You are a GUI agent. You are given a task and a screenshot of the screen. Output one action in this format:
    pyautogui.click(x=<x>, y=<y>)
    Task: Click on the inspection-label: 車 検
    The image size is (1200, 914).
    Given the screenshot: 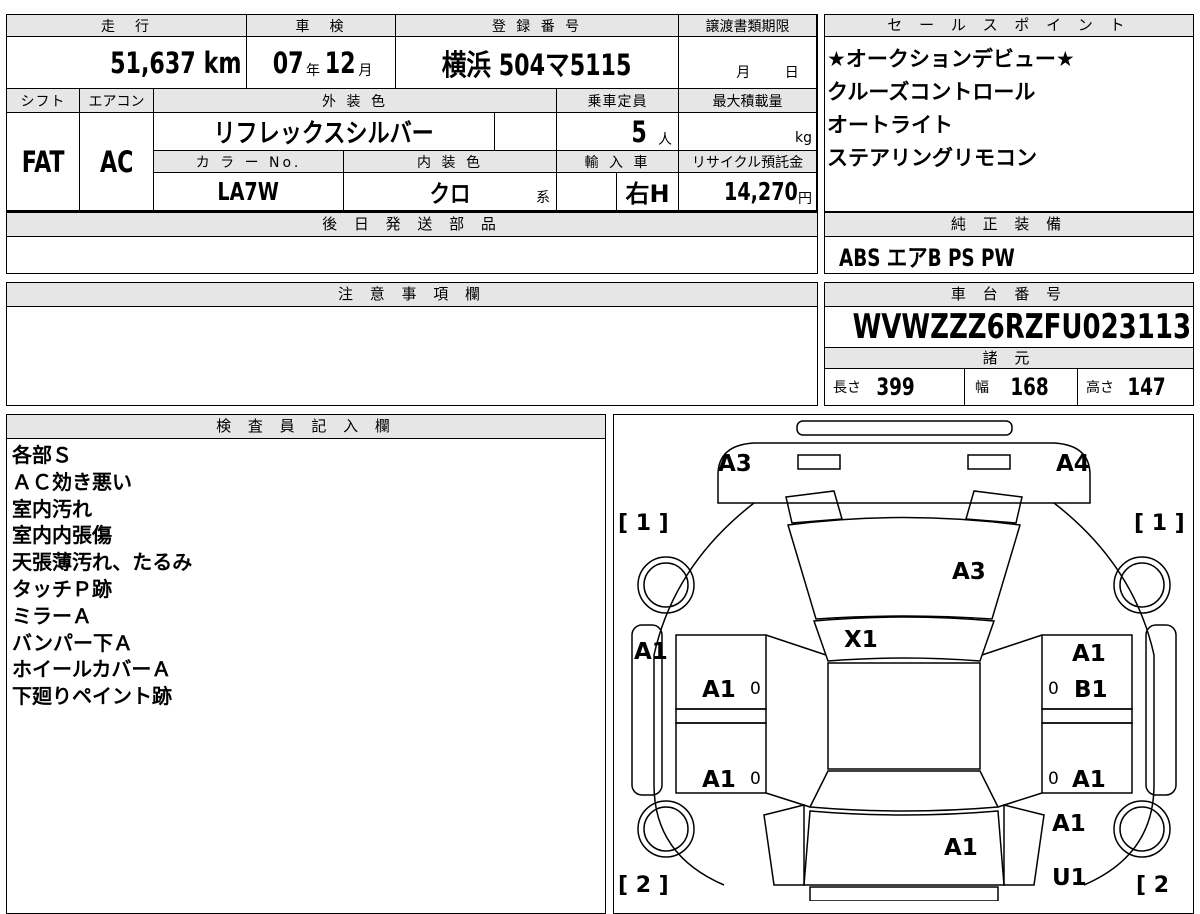 What is the action you would take?
    pyautogui.click(x=321, y=26)
    